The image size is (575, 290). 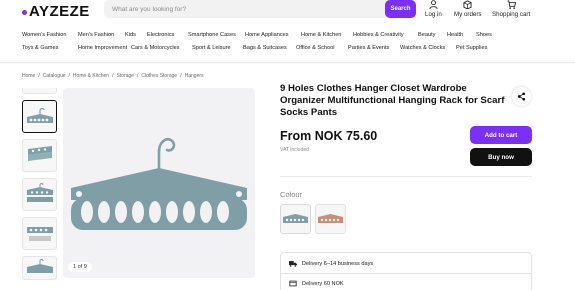 I want to click on nav-item-home-improvement: Home Improvement, so click(x=102, y=48).